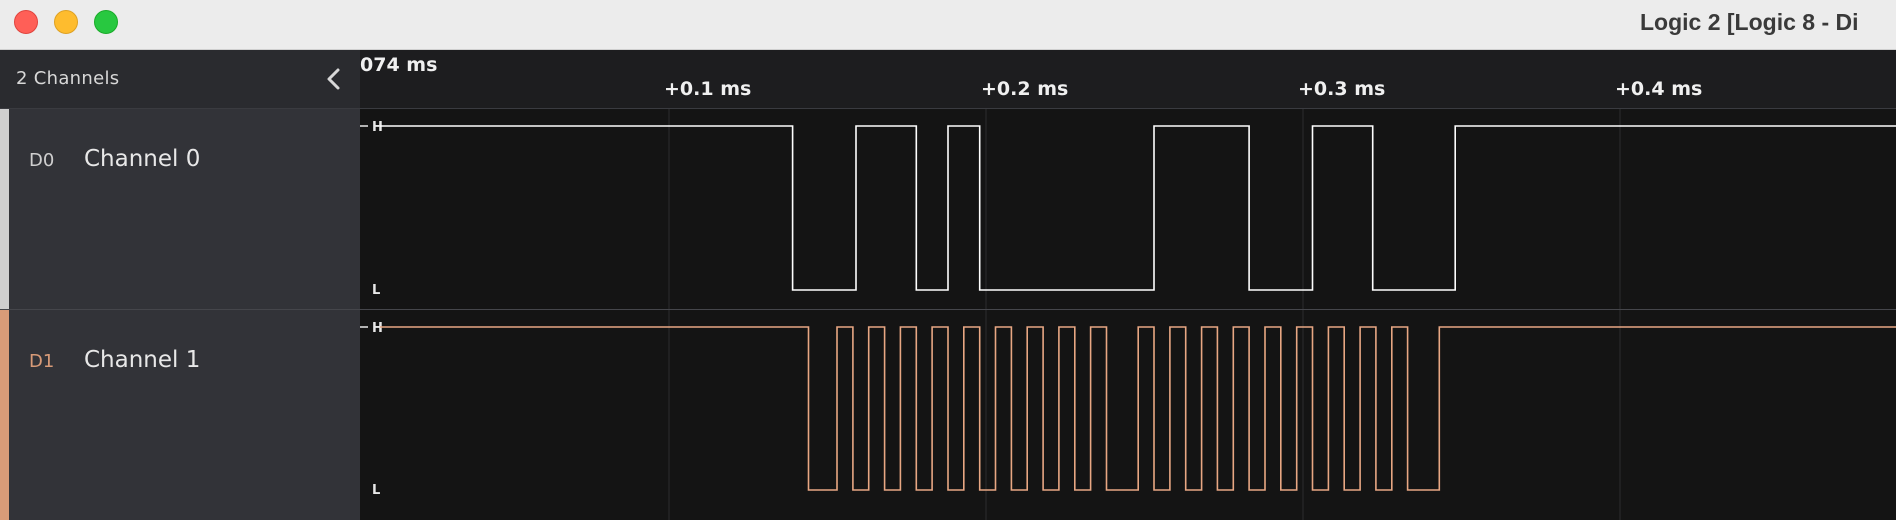  I want to click on time-tick-label: +0.4 ms, so click(1659, 89).